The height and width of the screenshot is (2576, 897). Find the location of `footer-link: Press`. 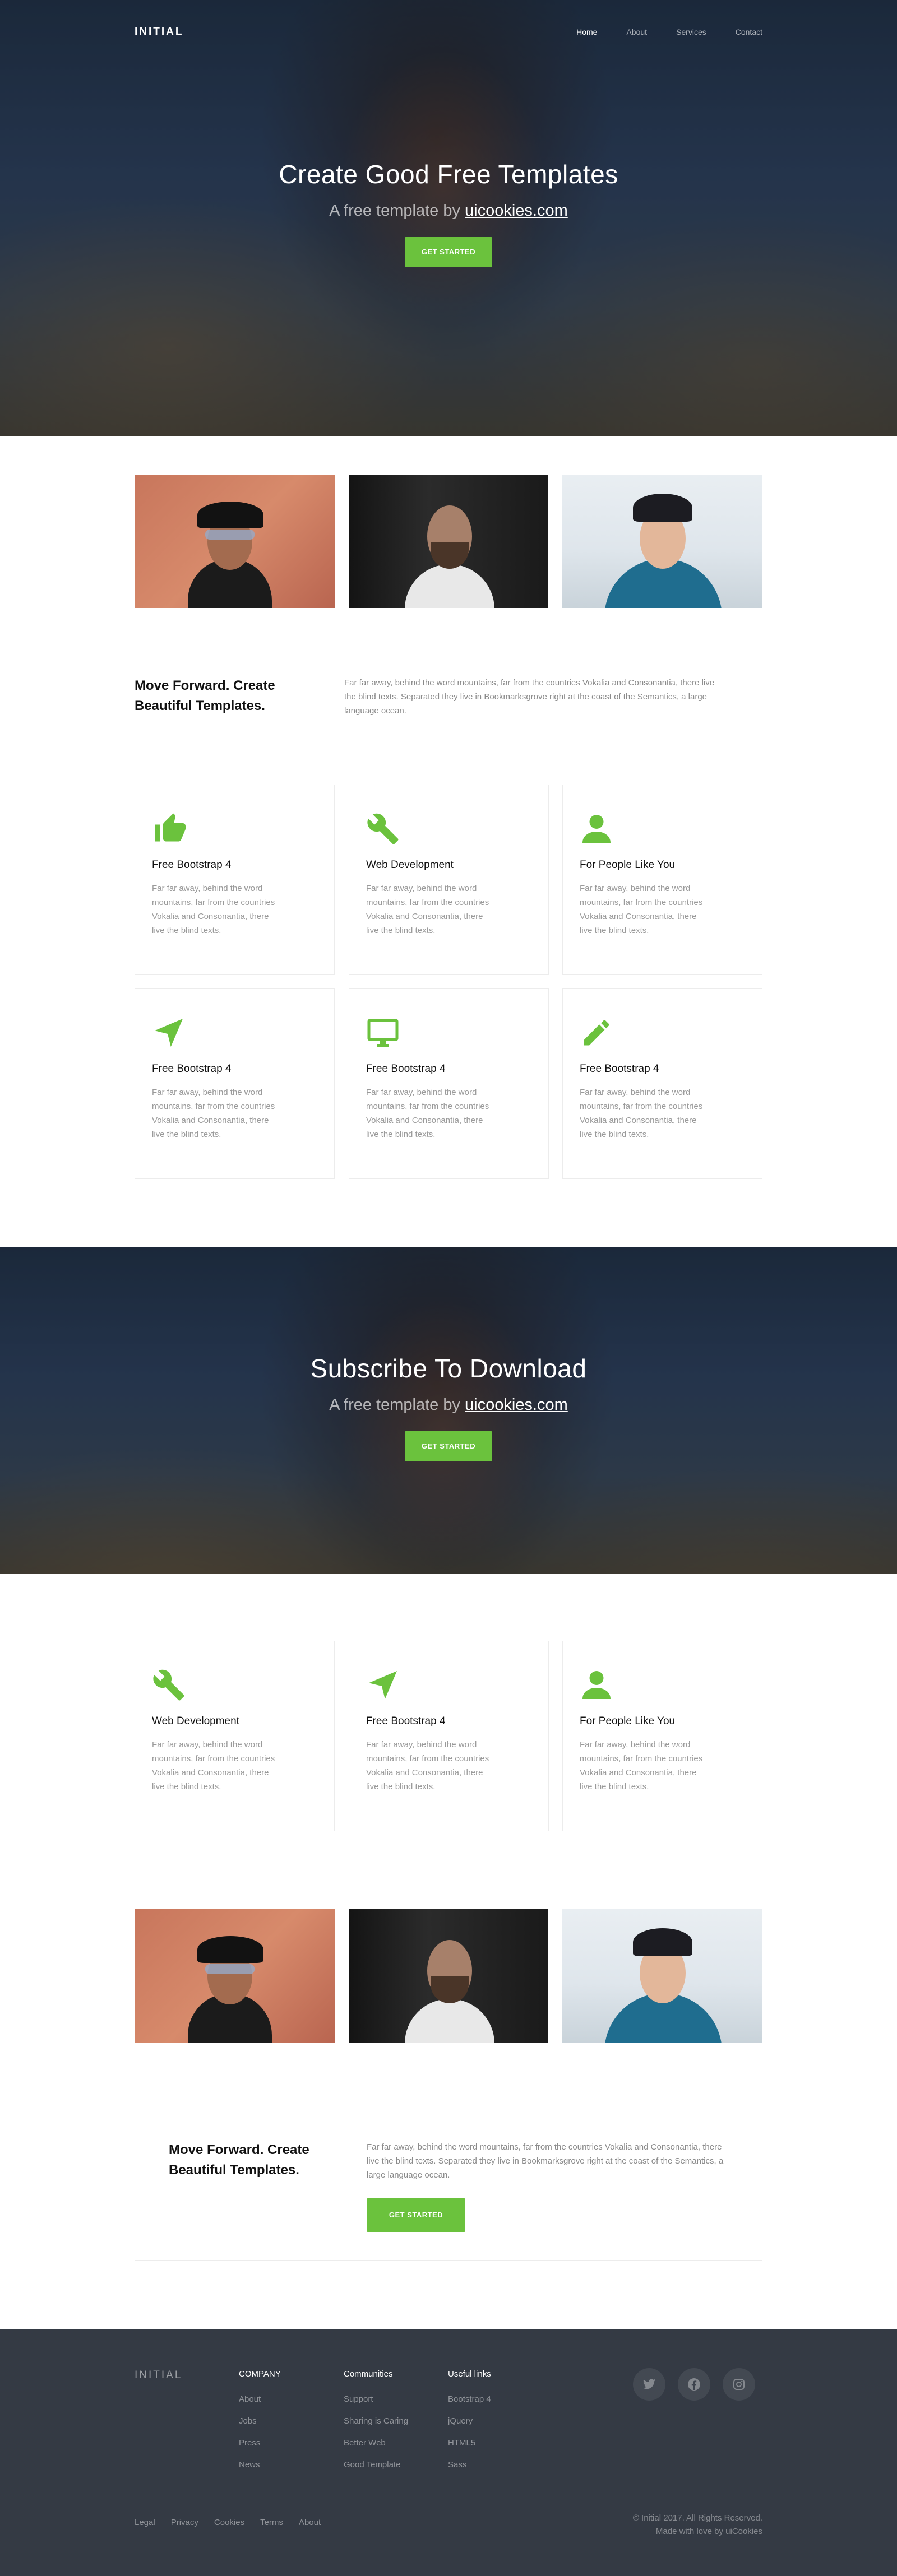

footer-link: Press is located at coordinates (260, 2443).